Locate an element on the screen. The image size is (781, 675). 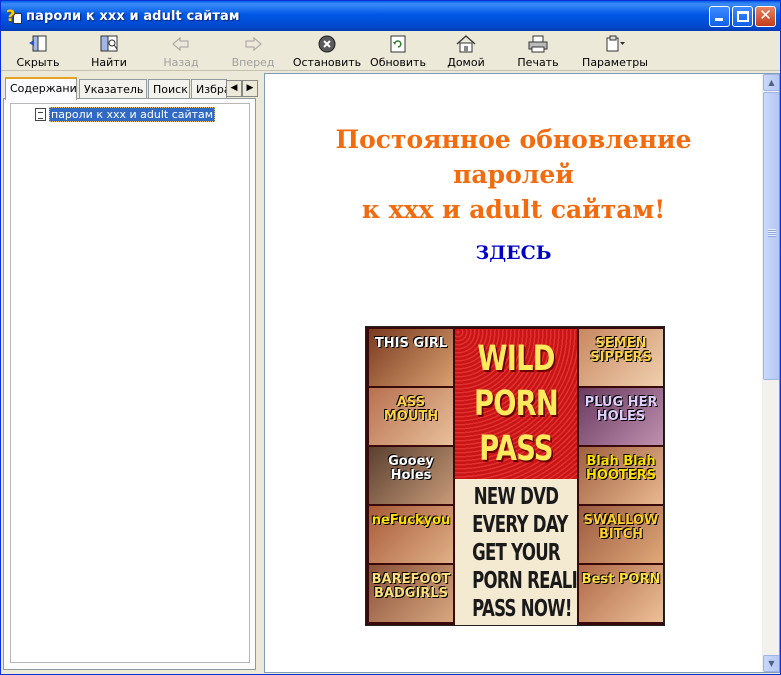
home-icon is located at coordinates (466, 44).